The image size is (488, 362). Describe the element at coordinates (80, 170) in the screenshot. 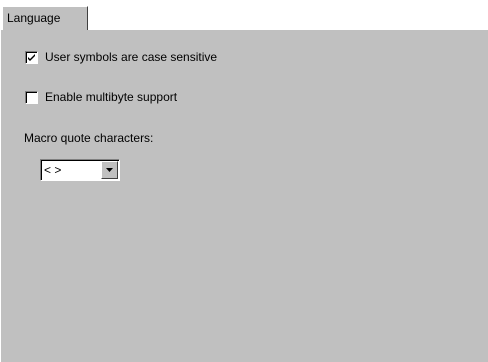

I see `macro-quote-select: < >` at that location.